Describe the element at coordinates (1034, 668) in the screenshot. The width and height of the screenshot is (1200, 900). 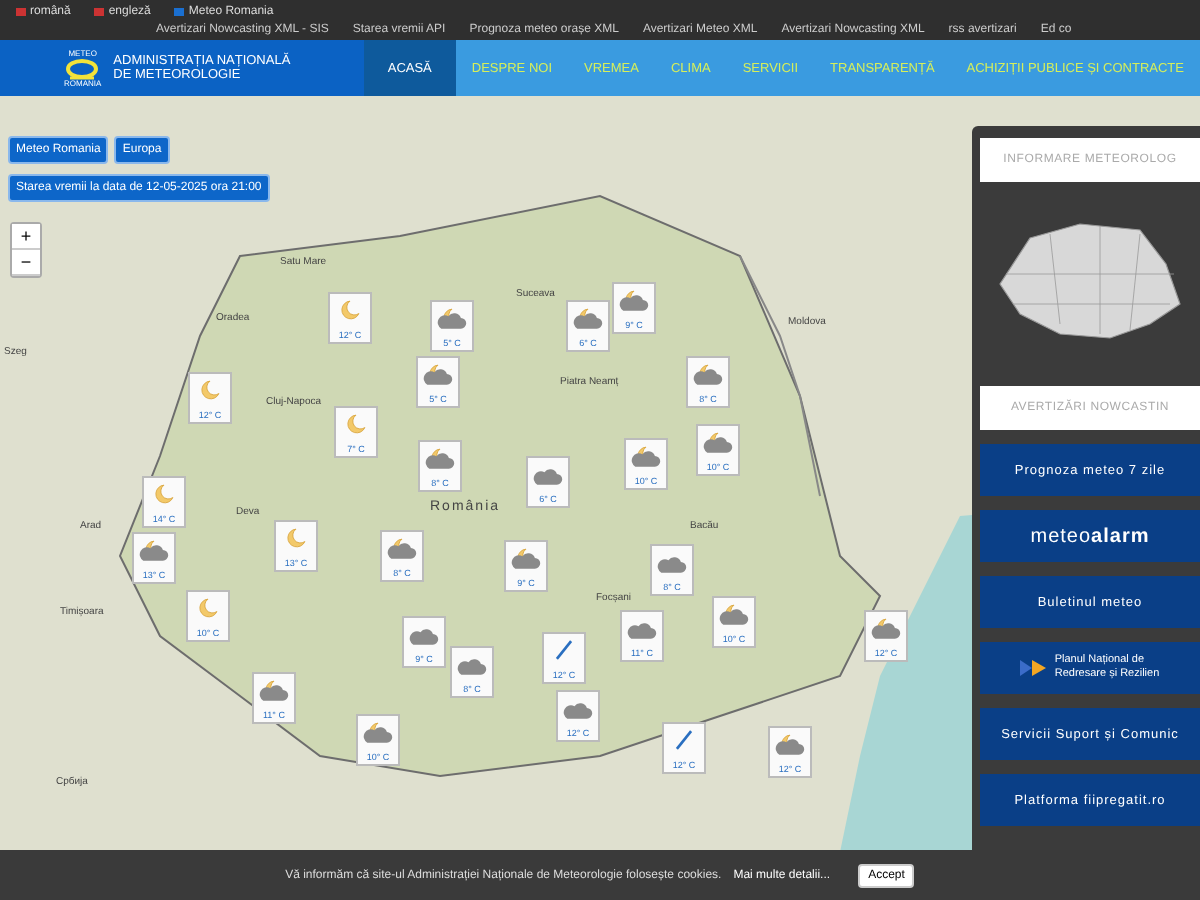
I see `arrow-icon` at that location.